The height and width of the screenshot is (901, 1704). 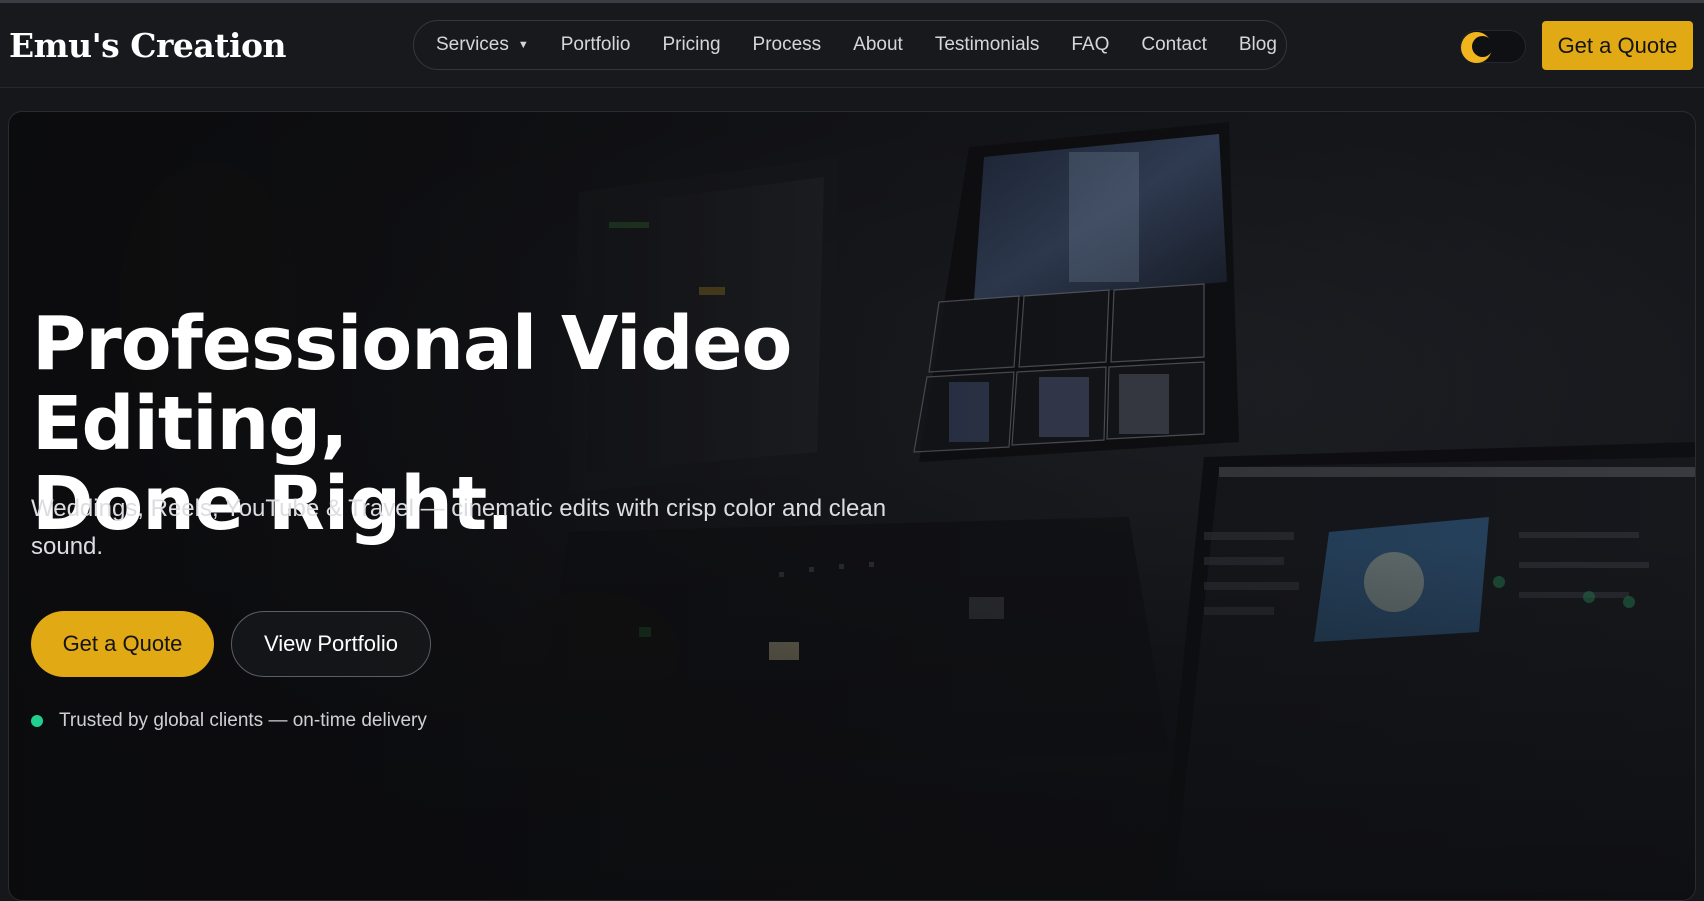 I want to click on hero-get-quote-button: Get a Quote, so click(x=122, y=644).